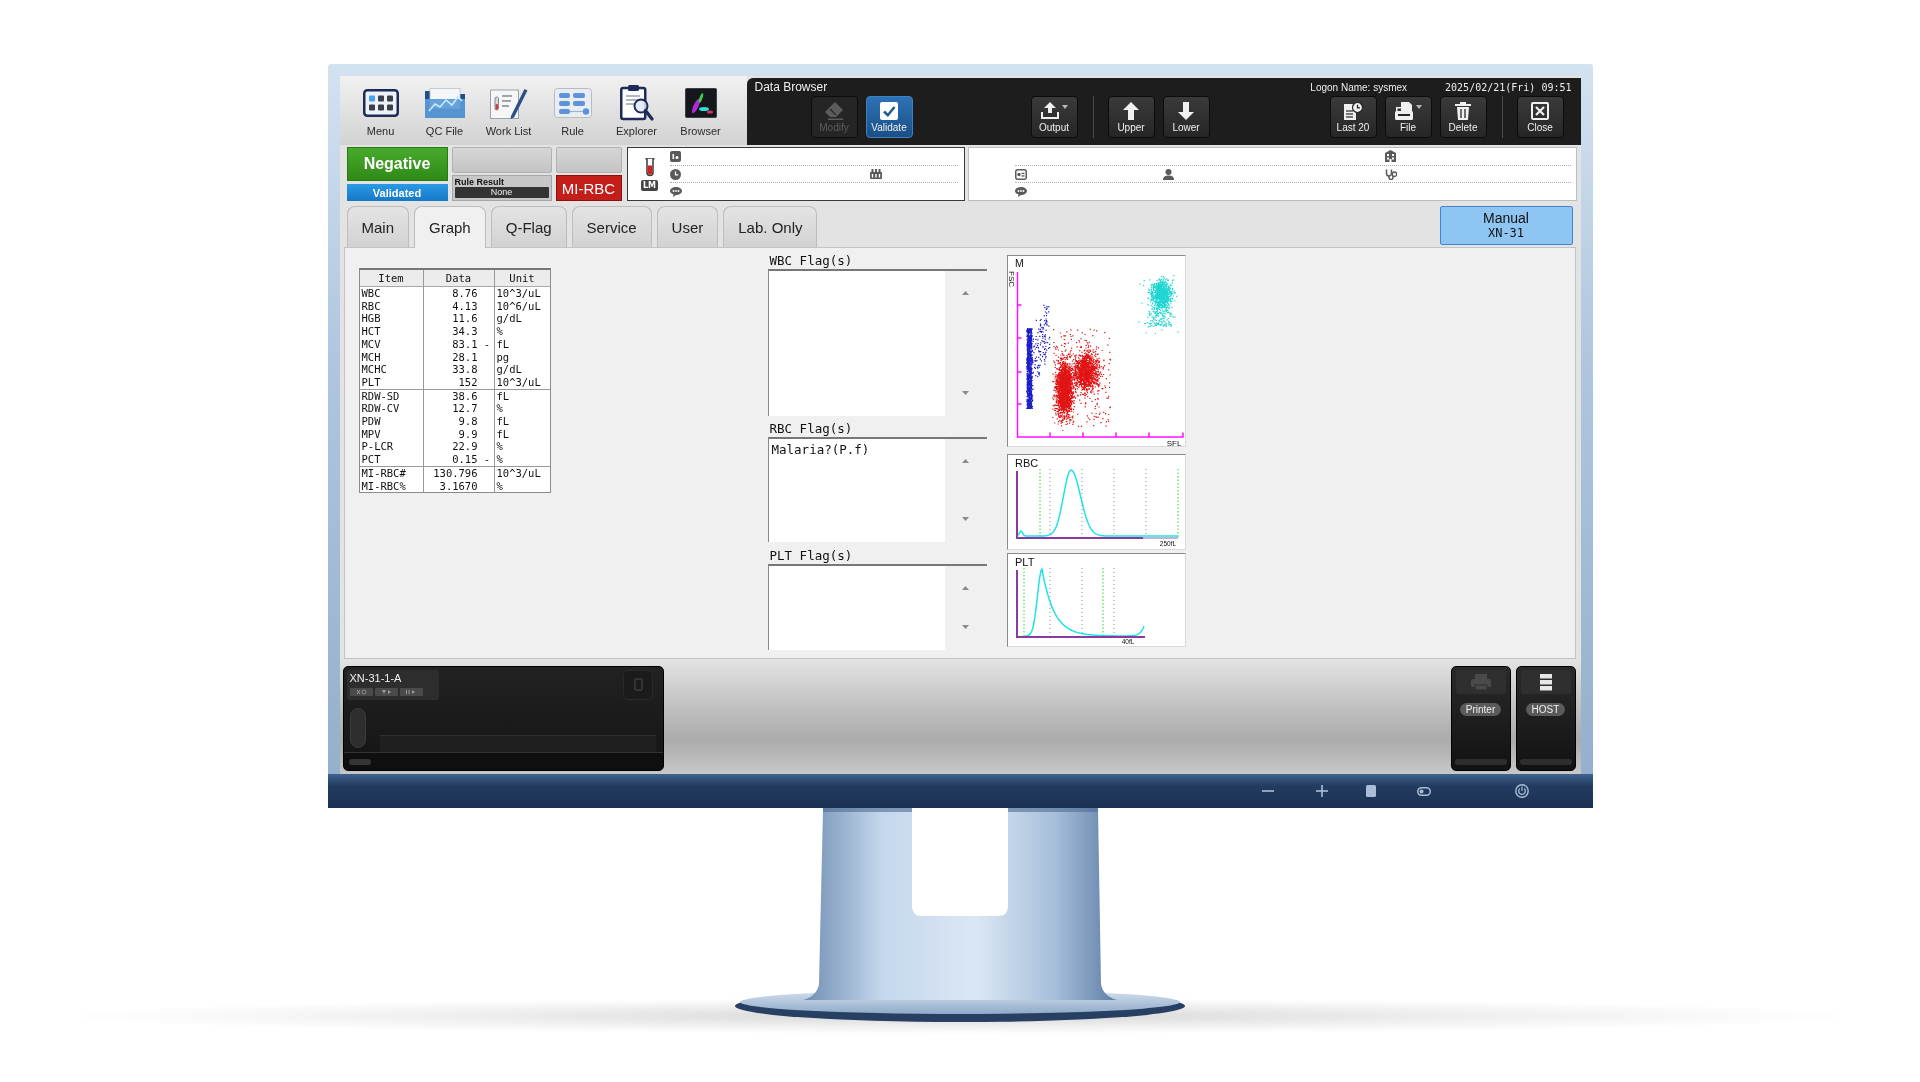 This screenshot has width=1920, height=1082. Describe the element at coordinates (1049, 110) in the screenshot. I see `upload-icon` at that location.